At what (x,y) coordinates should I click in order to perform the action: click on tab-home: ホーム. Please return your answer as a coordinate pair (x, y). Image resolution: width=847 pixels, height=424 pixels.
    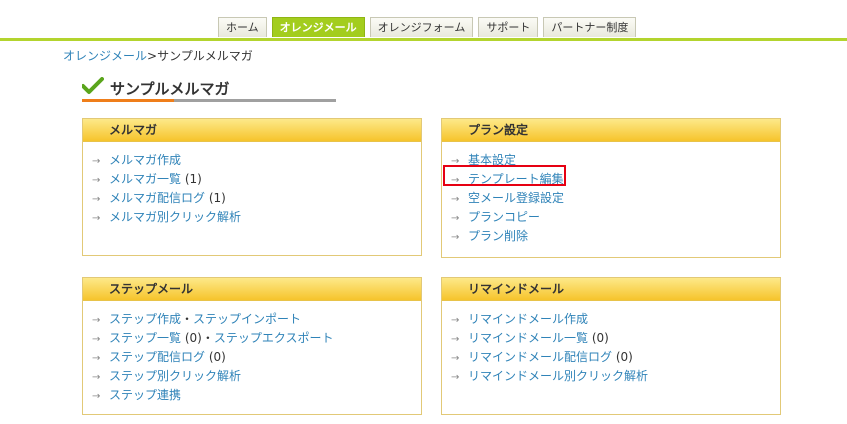
    Looking at the image, I should click on (242, 27).